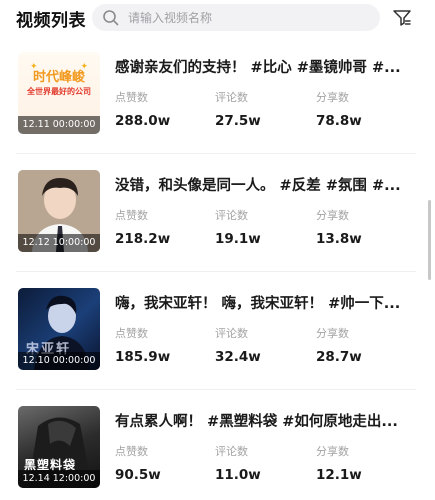 This screenshot has width=435, height=500. What do you see at coordinates (238, 475) in the screenshot?
I see `comments-value: 11.0w` at bounding box center [238, 475].